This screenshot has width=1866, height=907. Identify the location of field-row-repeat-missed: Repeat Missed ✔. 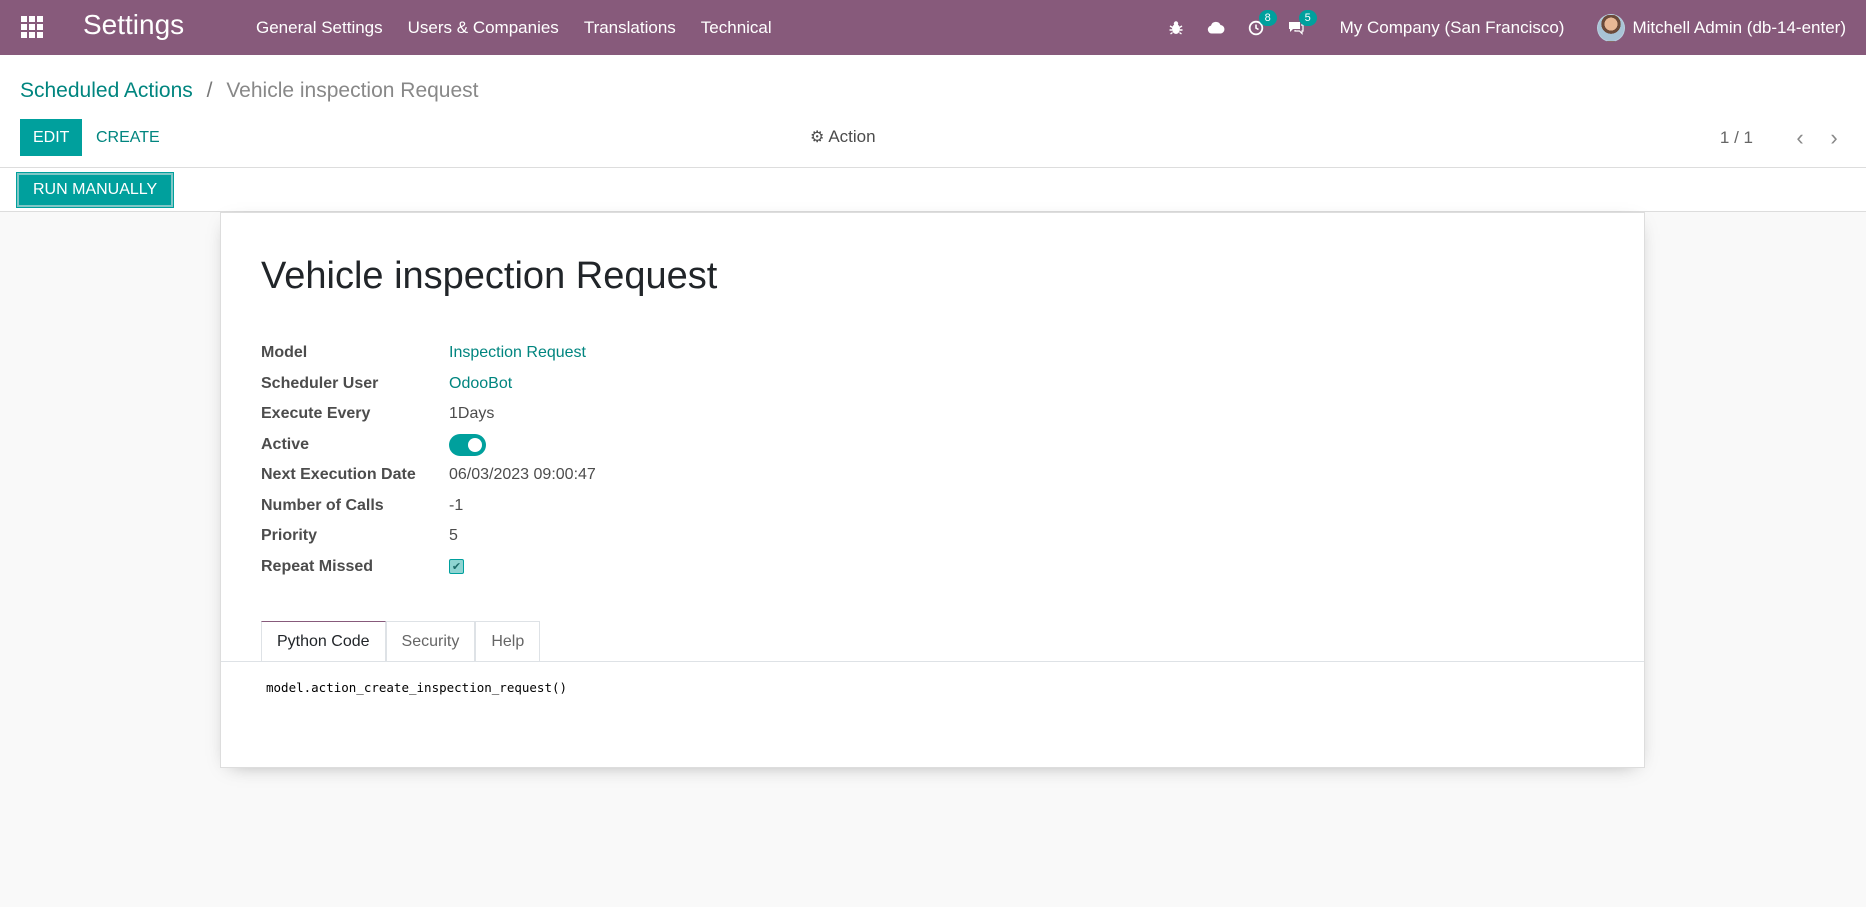
(428, 567).